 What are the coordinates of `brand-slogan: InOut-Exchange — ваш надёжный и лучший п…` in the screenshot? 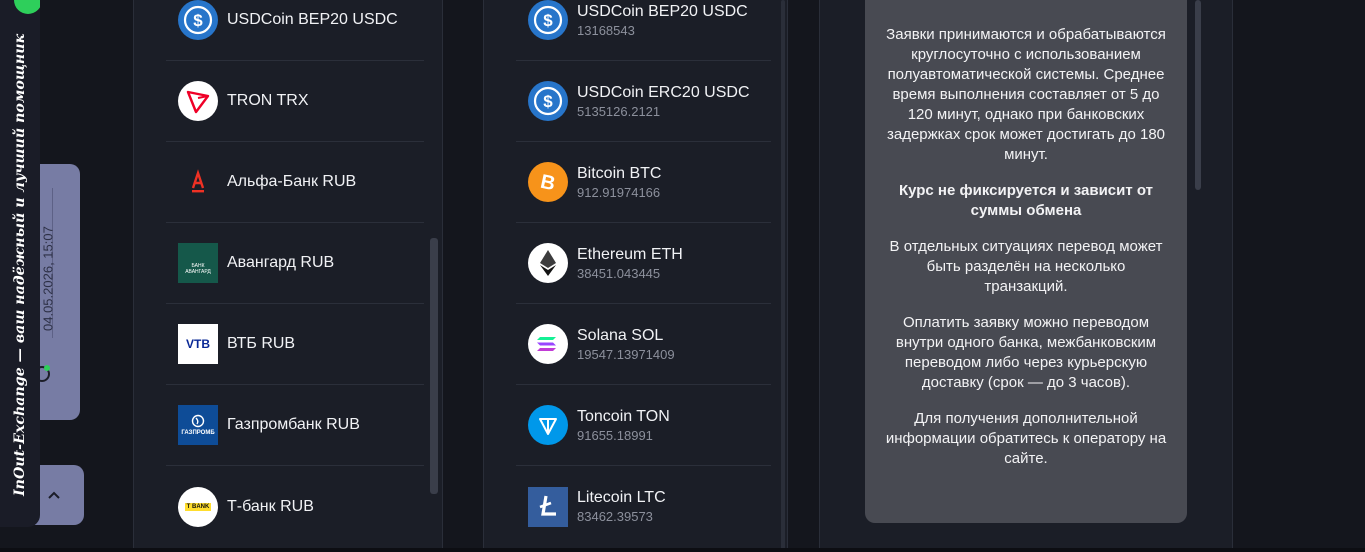 It's located at (20, 265).